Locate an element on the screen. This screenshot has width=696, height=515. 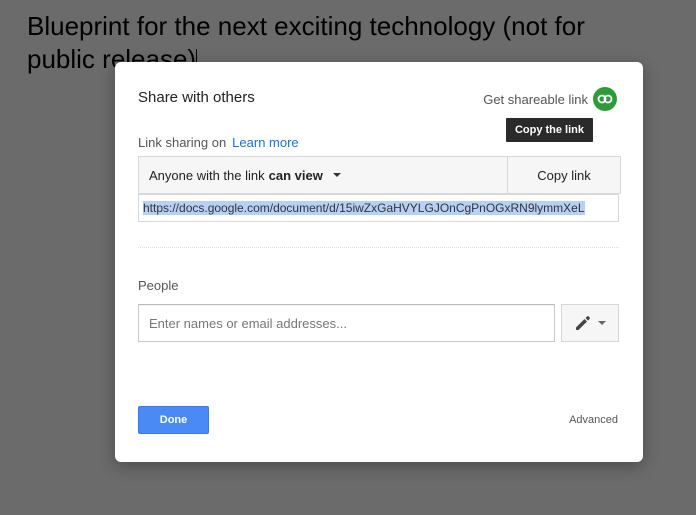
done-button: Done is located at coordinates (173, 420).